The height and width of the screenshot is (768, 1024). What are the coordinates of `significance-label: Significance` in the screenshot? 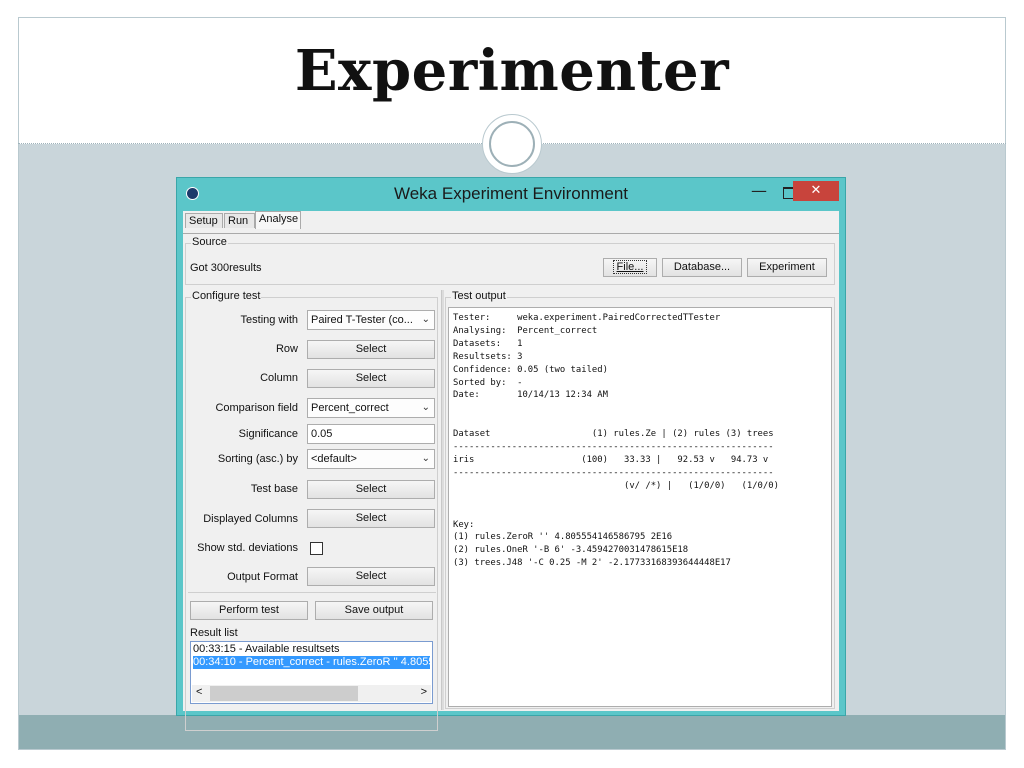 It's located at (268, 434).